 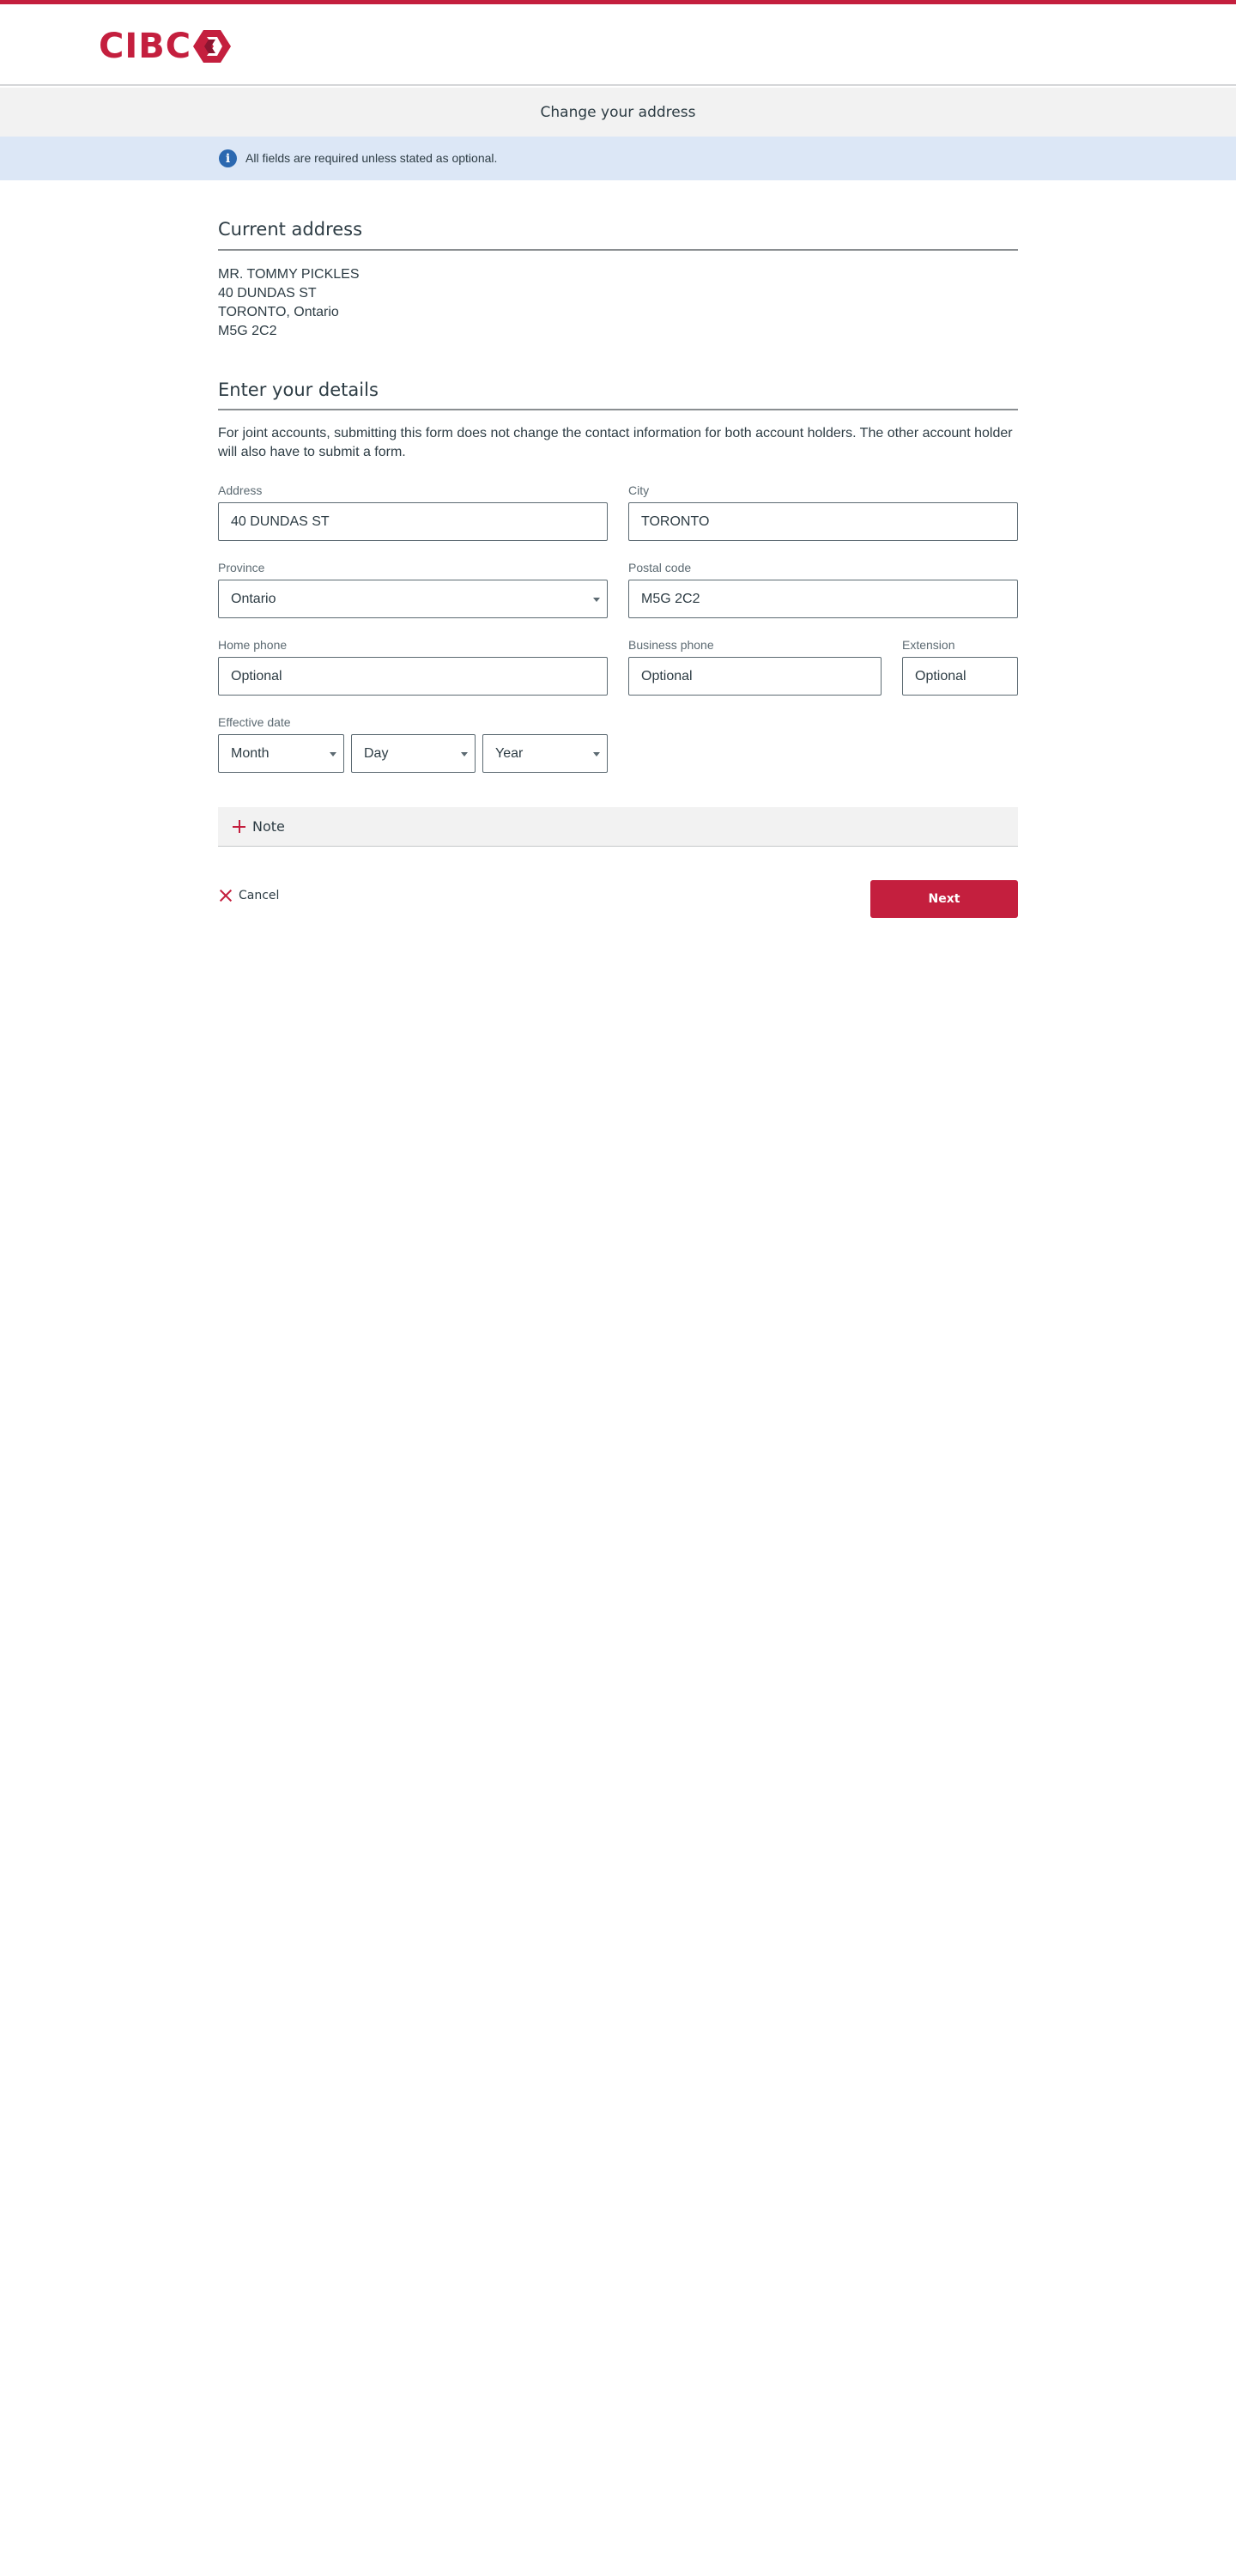 I want to click on extension-input: Optional, so click(x=960, y=676).